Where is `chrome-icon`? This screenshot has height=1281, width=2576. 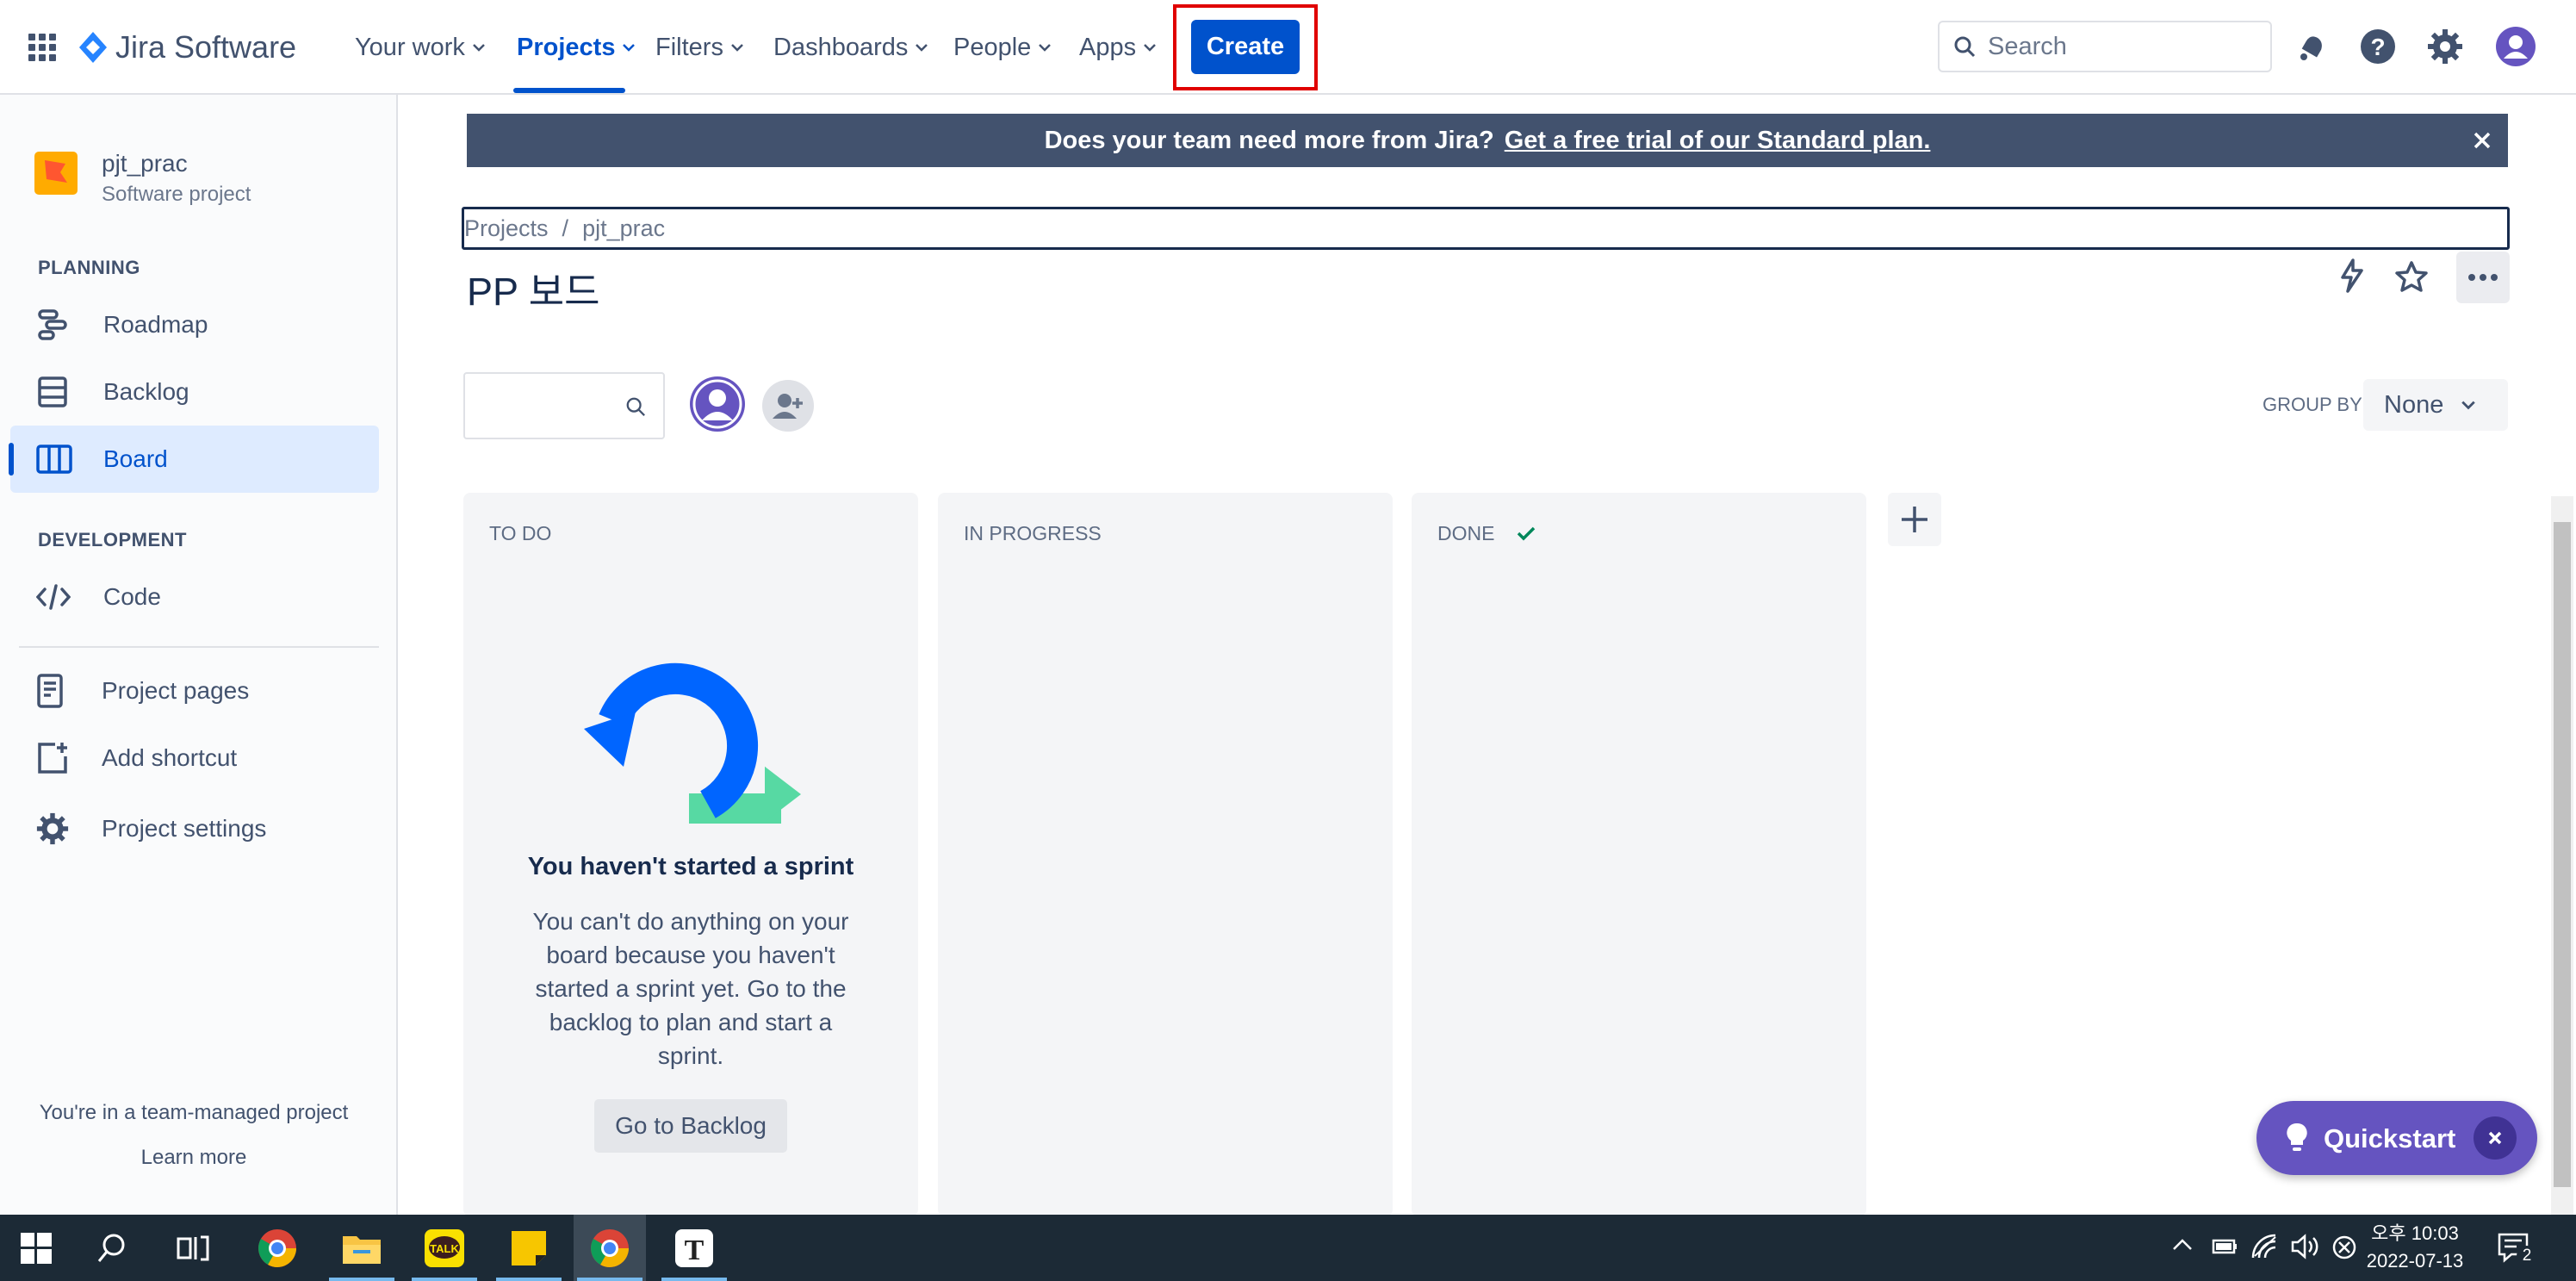 chrome-icon is located at coordinates (277, 1248).